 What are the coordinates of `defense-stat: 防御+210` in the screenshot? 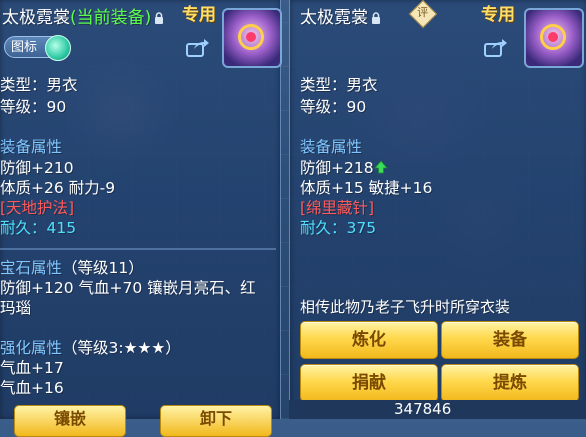 It's located at (37, 168).